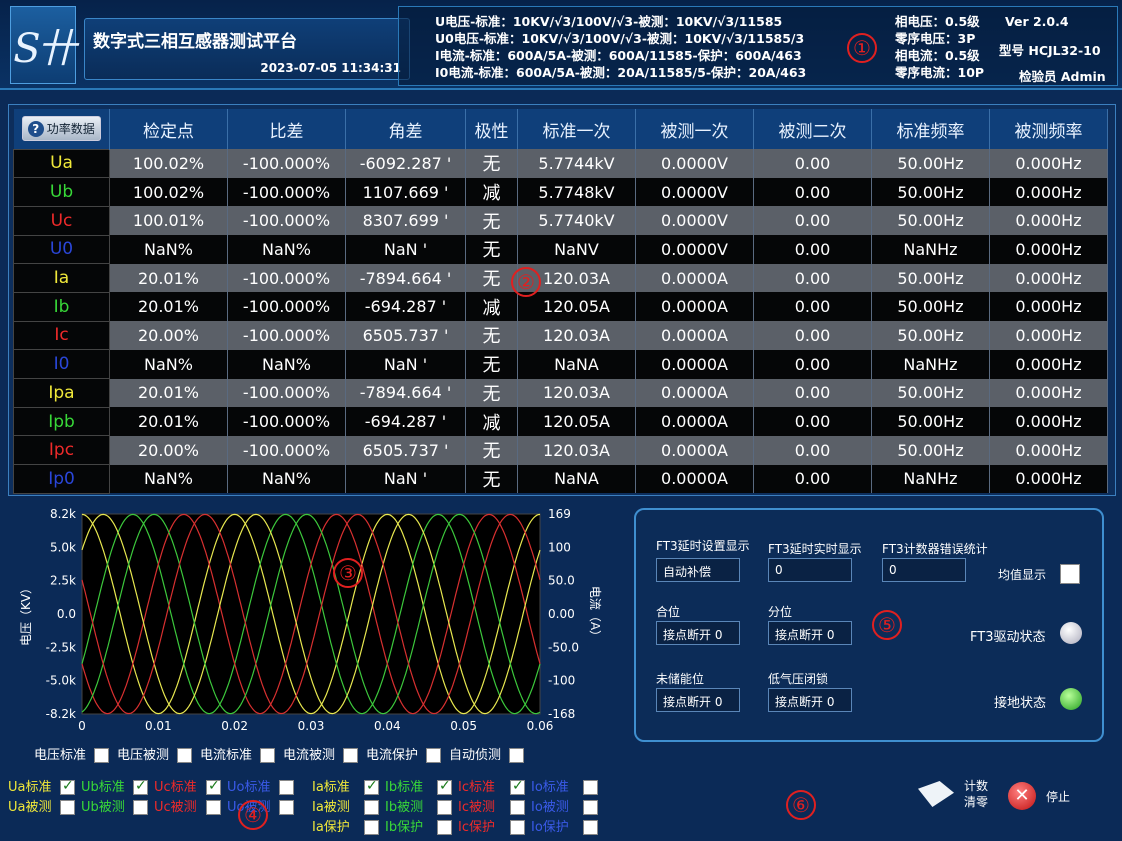  What do you see at coordinates (405, 450) in the screenshot?
I see `table-cell: 6505.737 '` at bounding box center [405, 450].